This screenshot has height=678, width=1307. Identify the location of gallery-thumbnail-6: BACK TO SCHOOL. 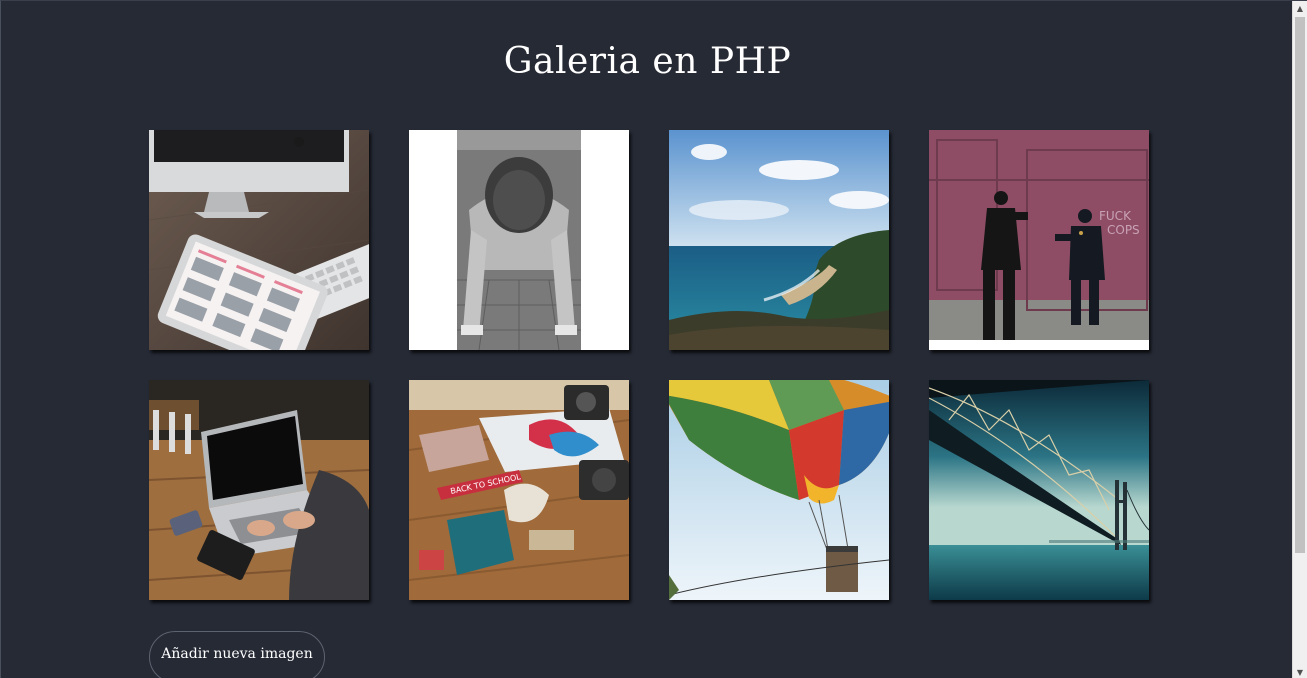
(519, 490).